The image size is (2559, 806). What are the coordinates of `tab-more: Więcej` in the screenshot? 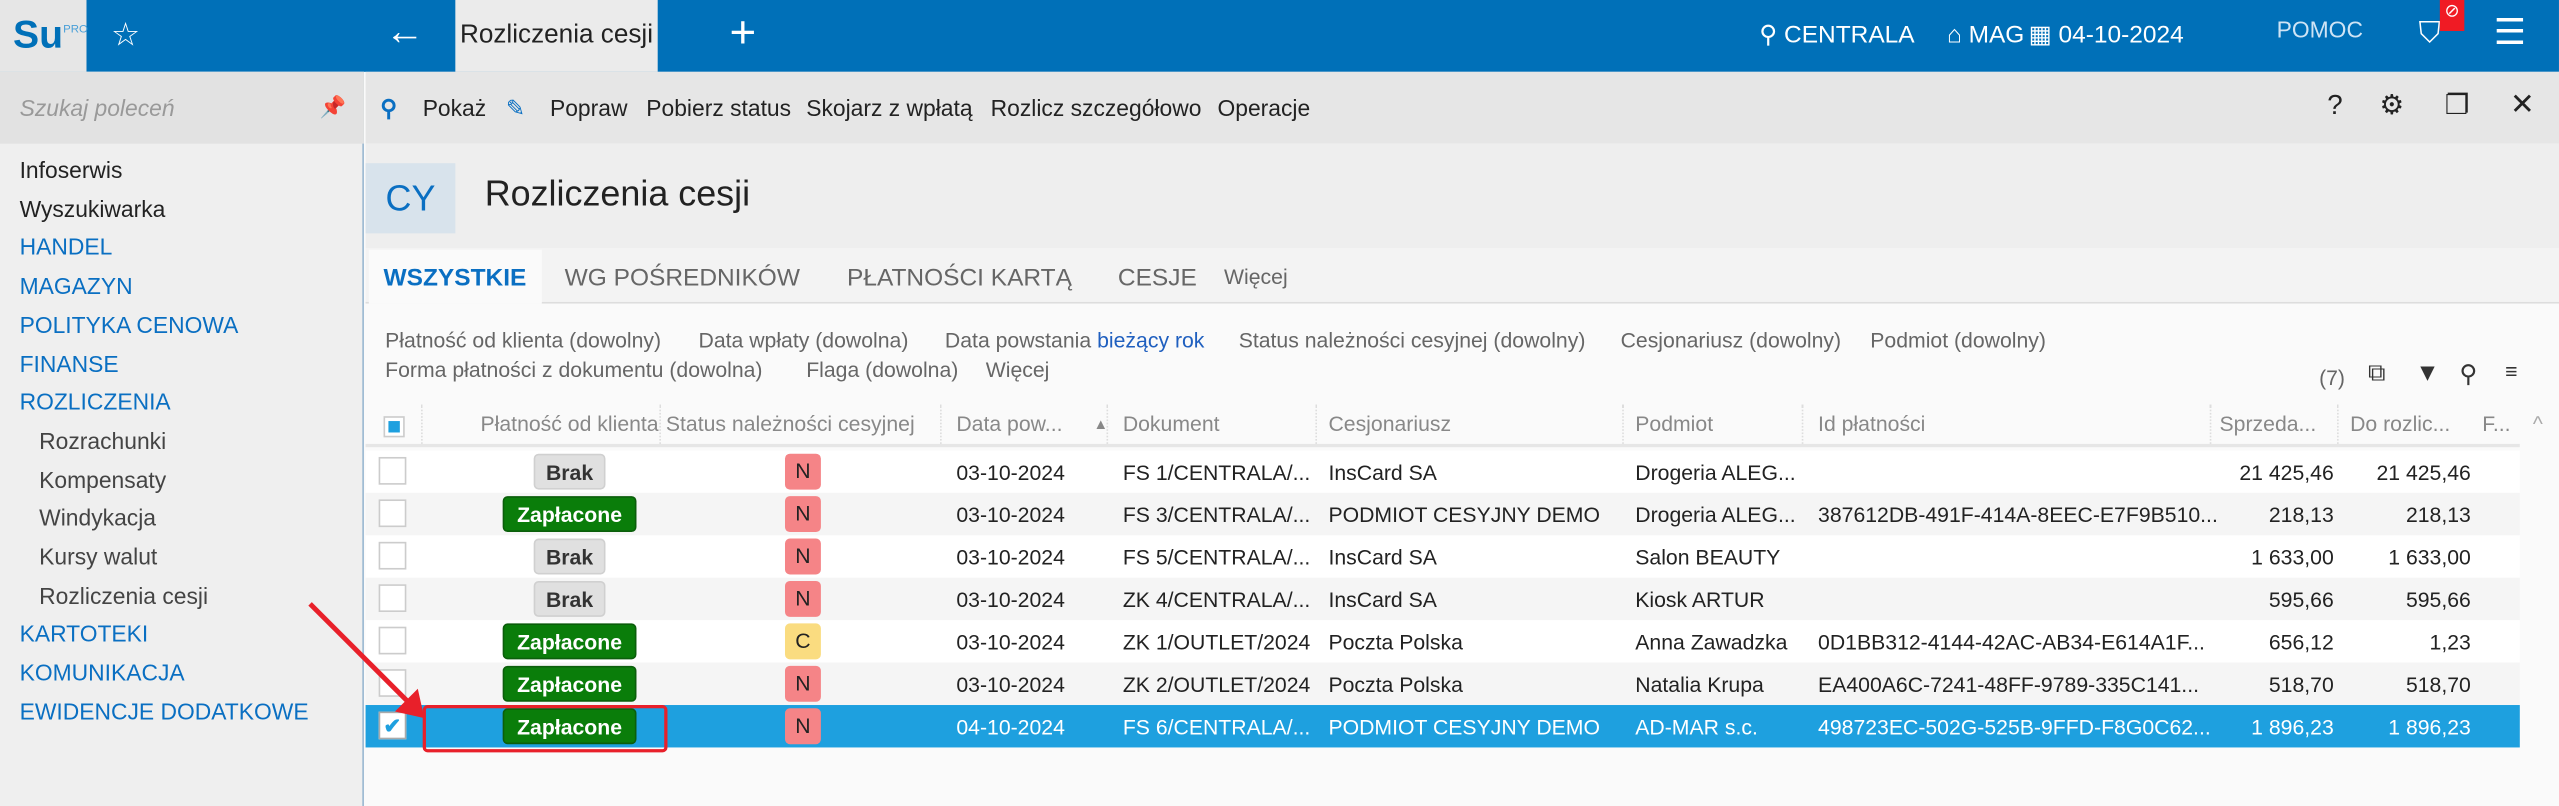 It's located at (1256, 276).